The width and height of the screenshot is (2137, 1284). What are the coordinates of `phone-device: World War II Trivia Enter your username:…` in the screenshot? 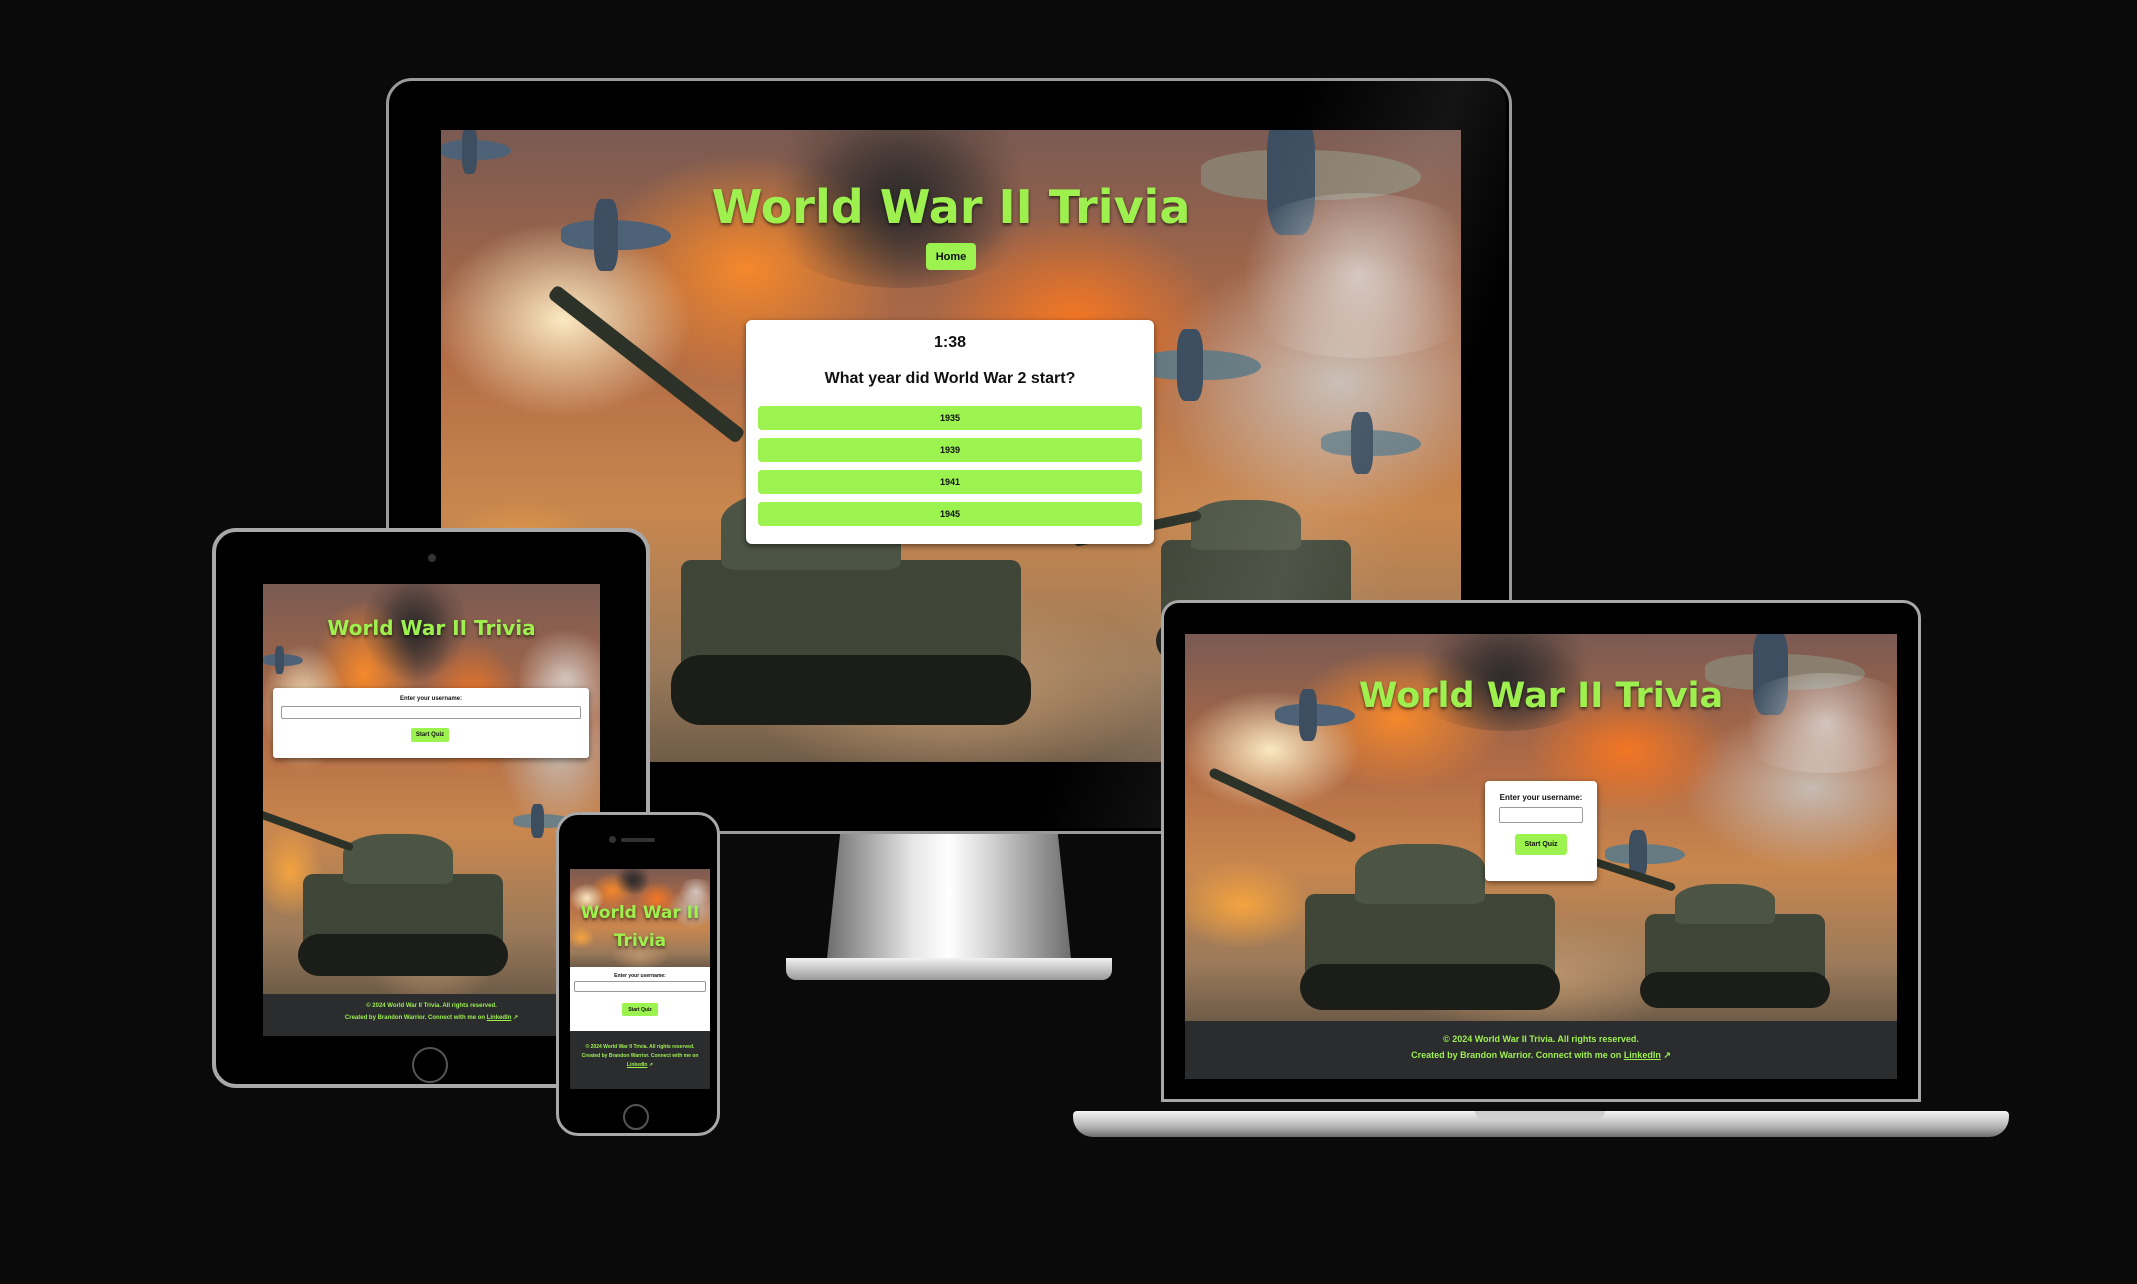 It's located at (638, 974).